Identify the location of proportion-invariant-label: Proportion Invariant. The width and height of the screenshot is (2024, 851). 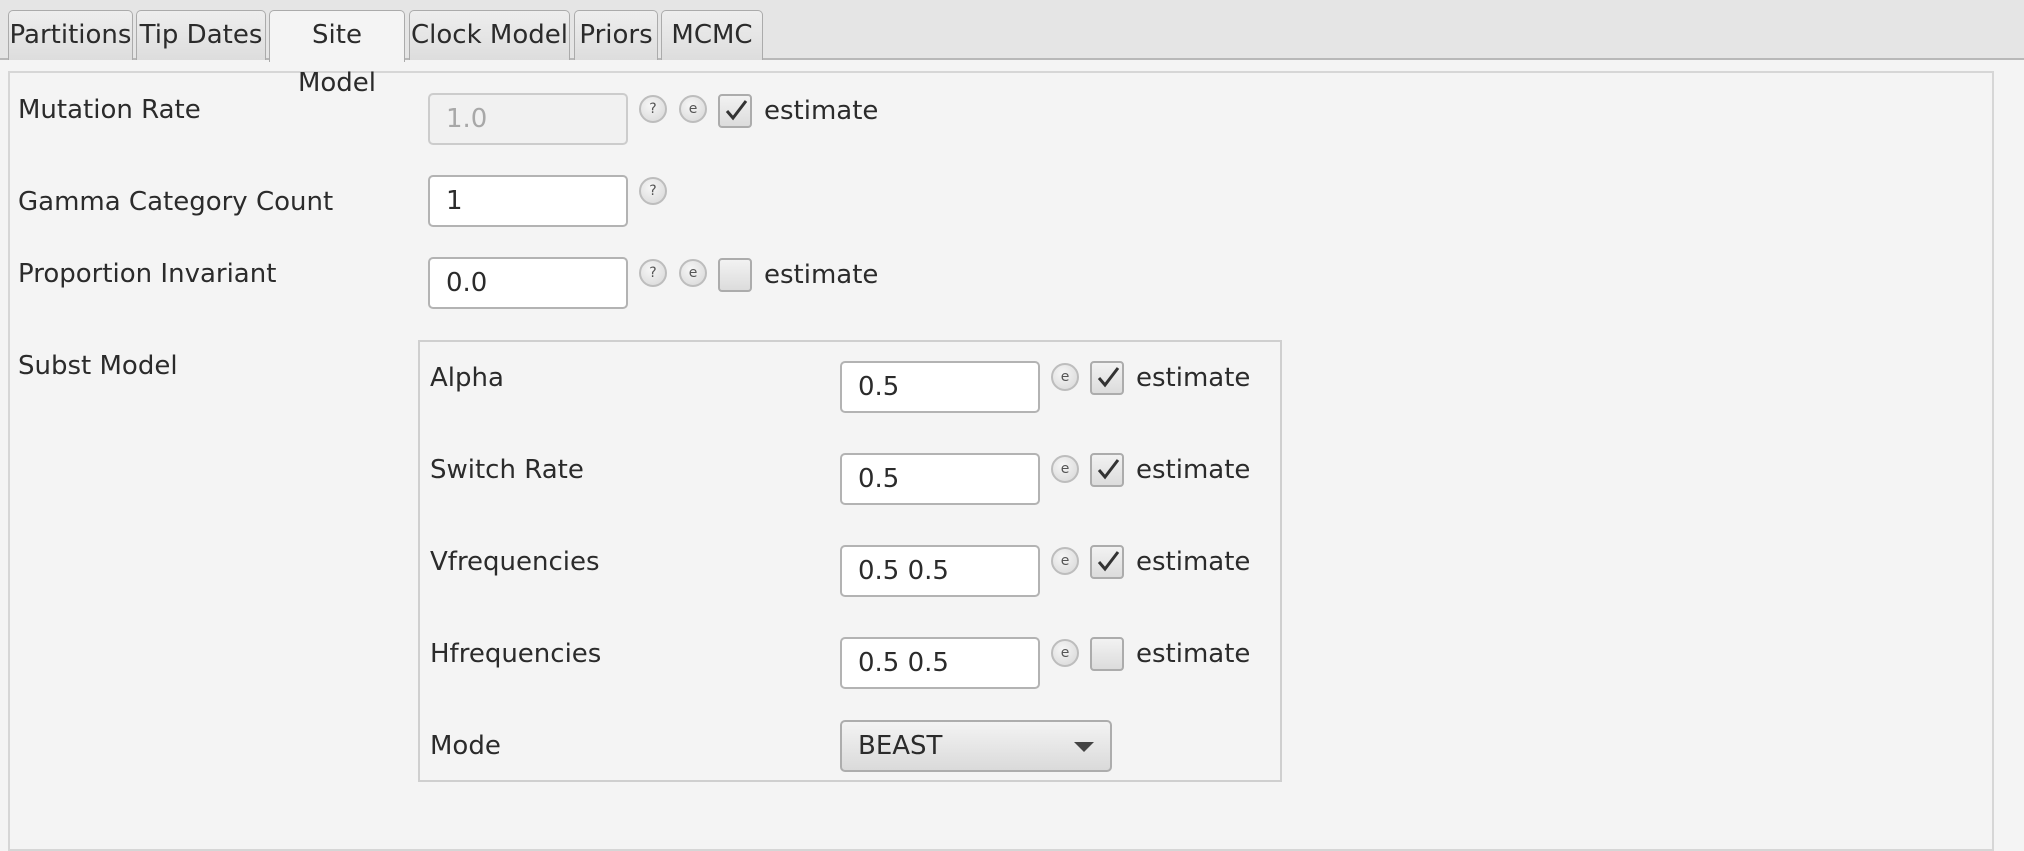
(147, 274).